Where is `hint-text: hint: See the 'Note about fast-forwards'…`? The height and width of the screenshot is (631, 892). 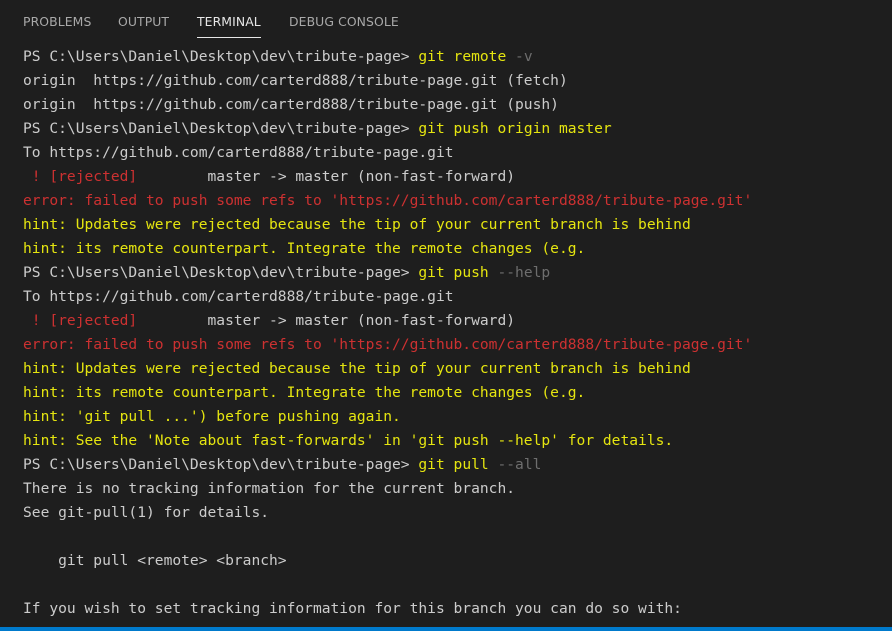
hint-text: hint: See the 'Note about fast-forwards'… is located at coordinates (348, 440).